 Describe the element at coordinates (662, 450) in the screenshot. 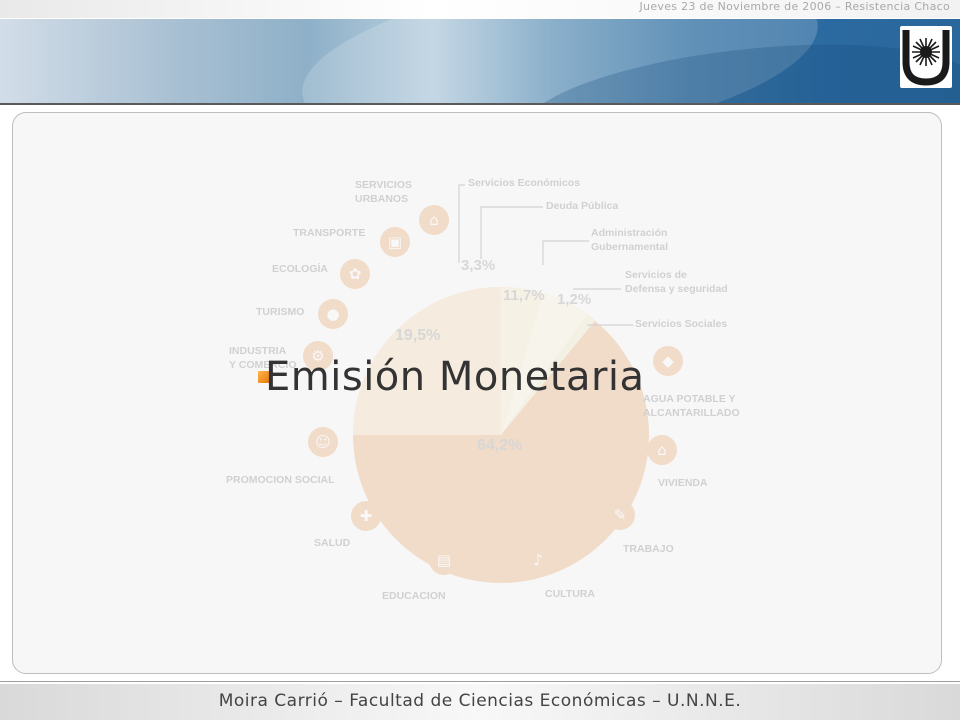

I see `housing-icon: ⌂` at that location.